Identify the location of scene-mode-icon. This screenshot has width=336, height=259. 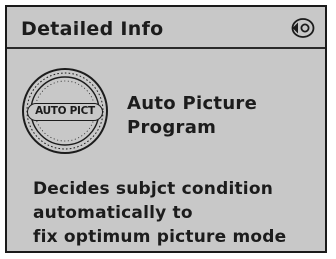
(303, 28).